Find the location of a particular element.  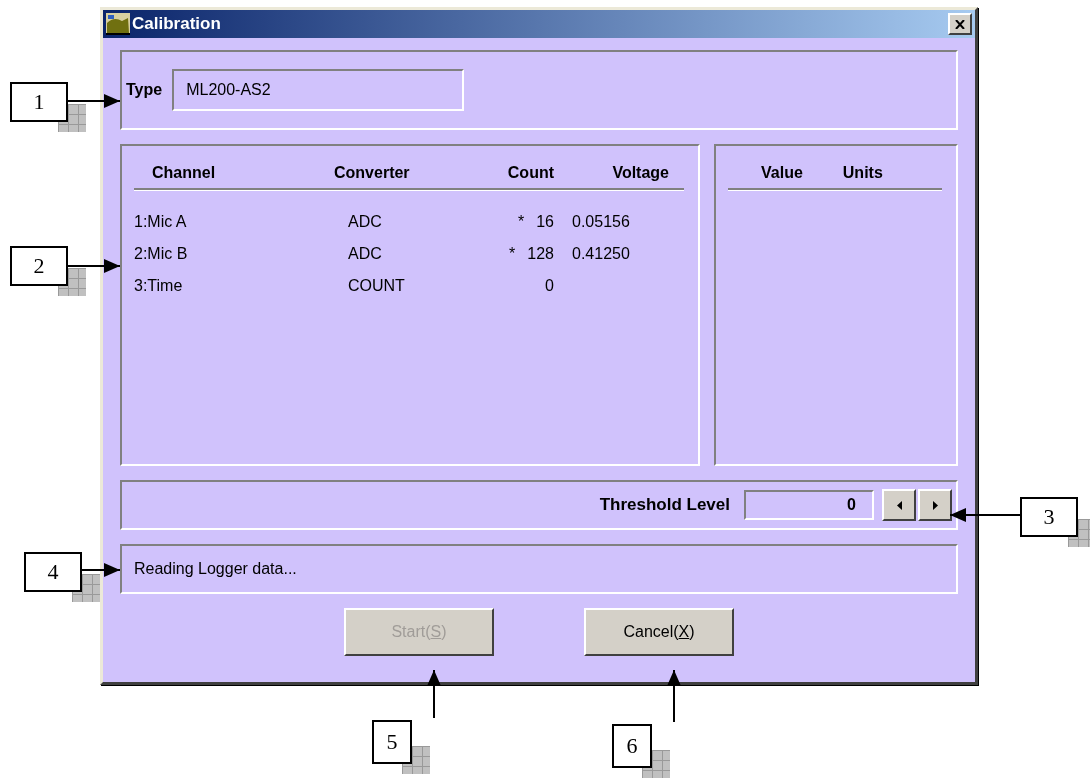

type-field: ML200-AS2 is located at coordinates (318, 90).